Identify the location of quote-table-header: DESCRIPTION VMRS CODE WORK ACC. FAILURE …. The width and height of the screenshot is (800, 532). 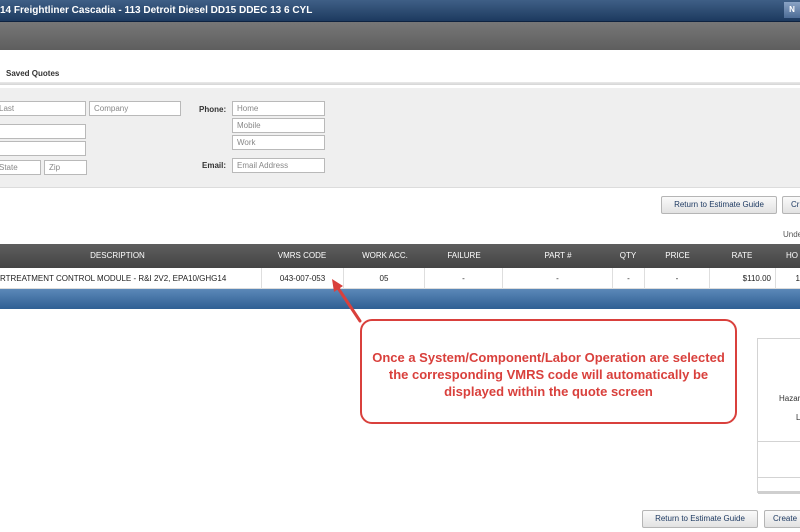
(400, 256).